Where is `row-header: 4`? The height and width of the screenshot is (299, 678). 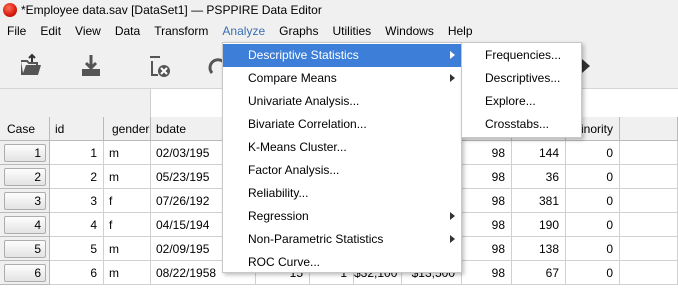
row-header: 4 is located at coordinates (25, 225).